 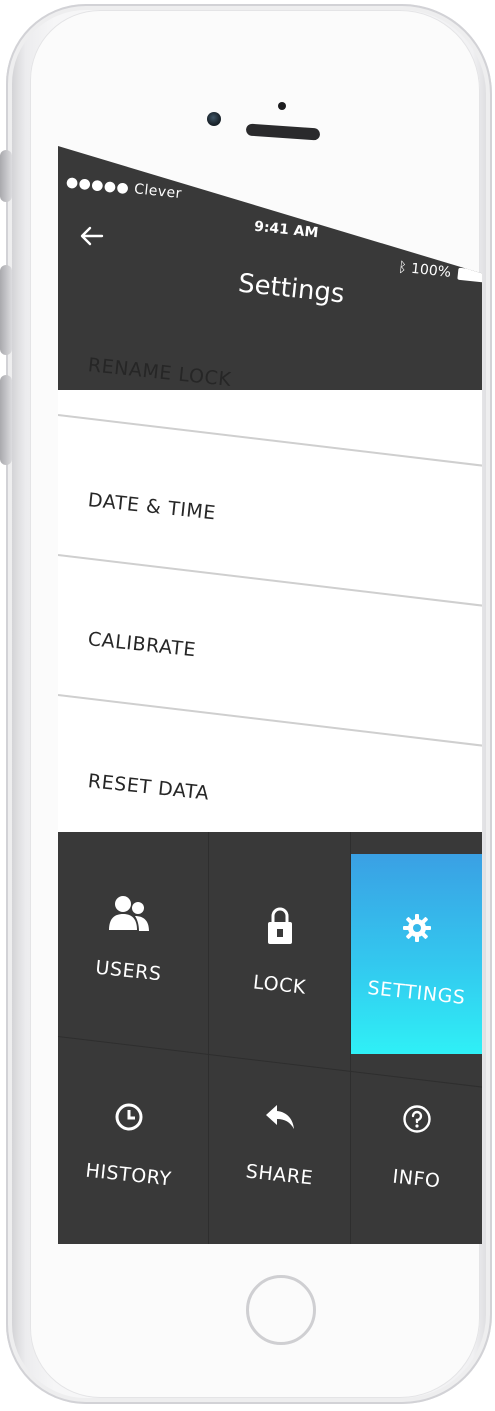 What do you see at coordinates (431, 270) in the screenshot?
I see `battery-percent: 100%` at bounding box center [431, 270].